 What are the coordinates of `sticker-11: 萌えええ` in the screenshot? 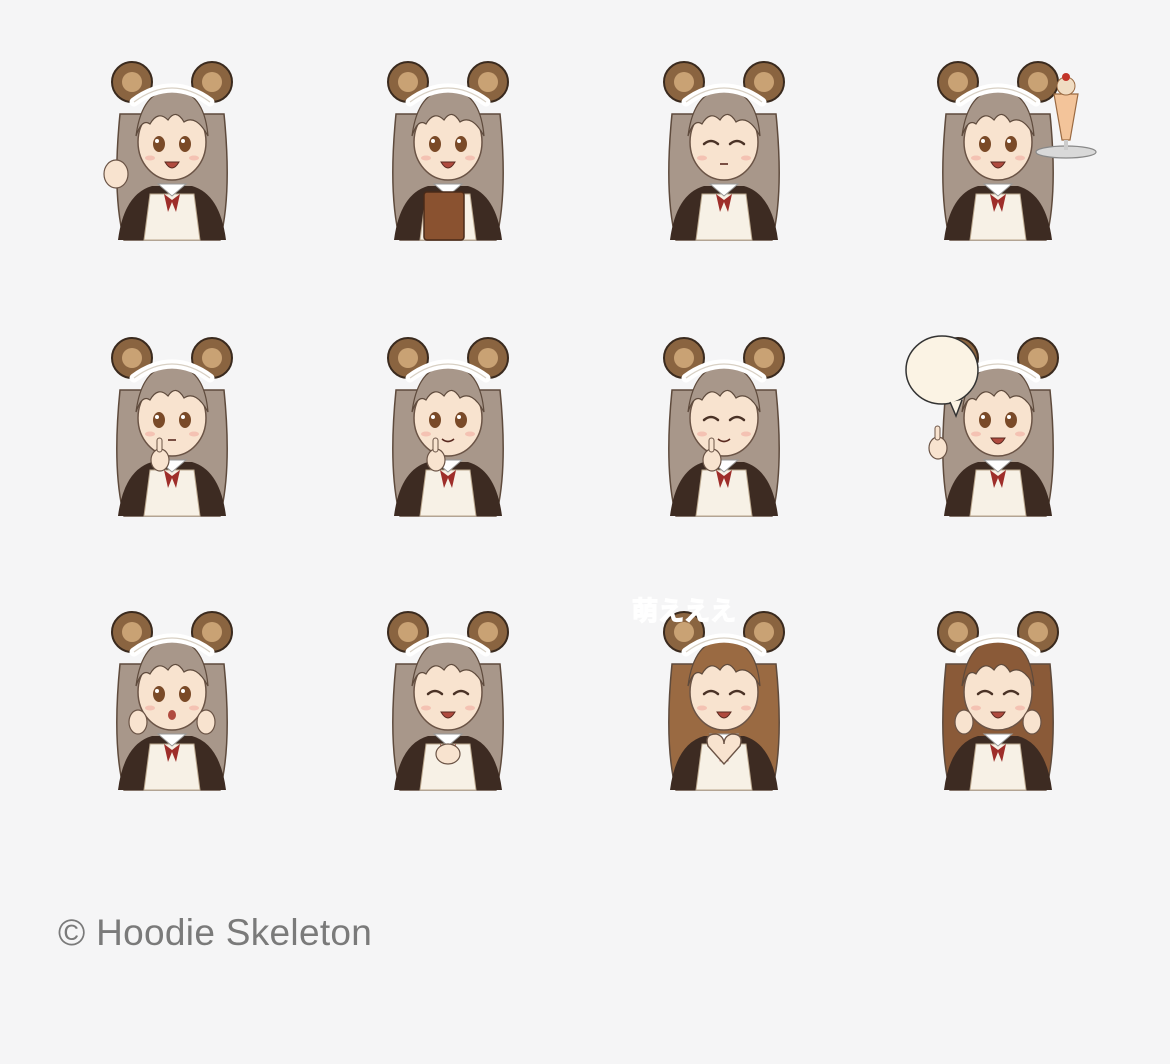 It's located at (724, 694).